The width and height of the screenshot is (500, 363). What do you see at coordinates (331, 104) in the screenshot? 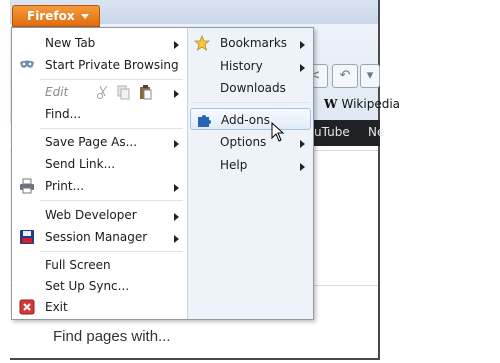
I see `wikipedia-icon: W` at bounding box center [331, 104].